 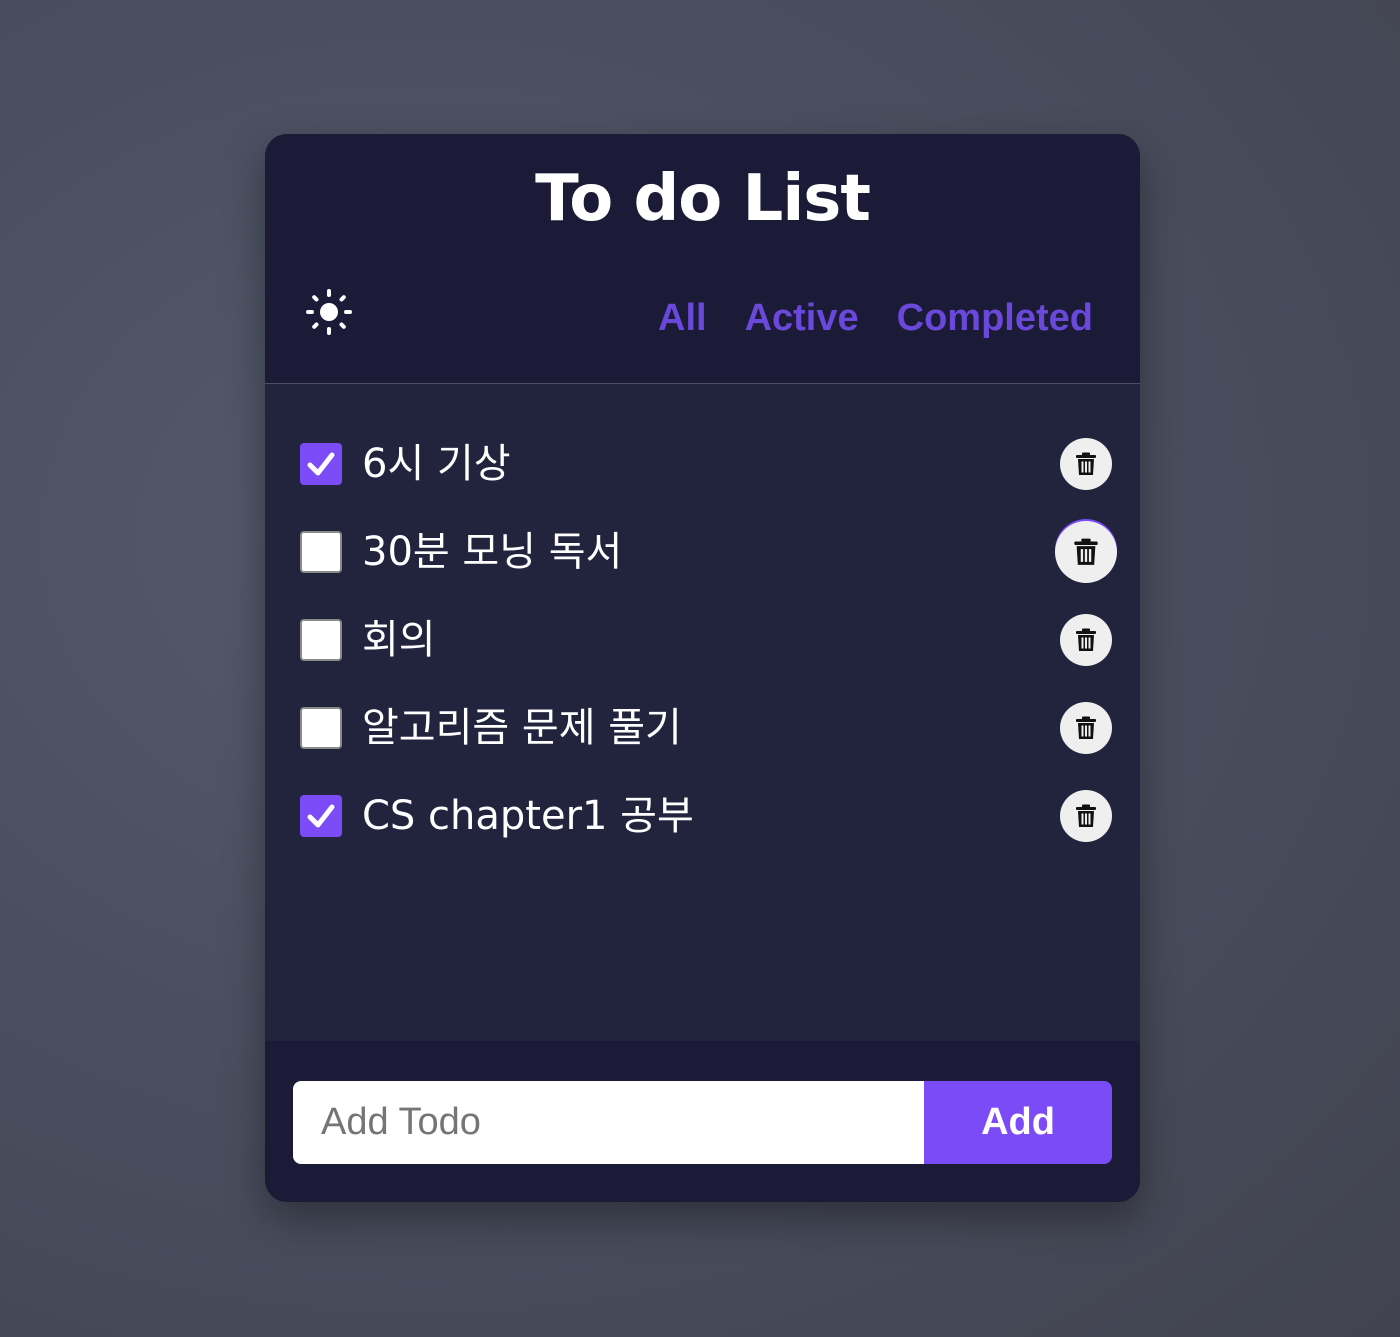 I want to click on page-title: To do List, so click(x=703, y=199).